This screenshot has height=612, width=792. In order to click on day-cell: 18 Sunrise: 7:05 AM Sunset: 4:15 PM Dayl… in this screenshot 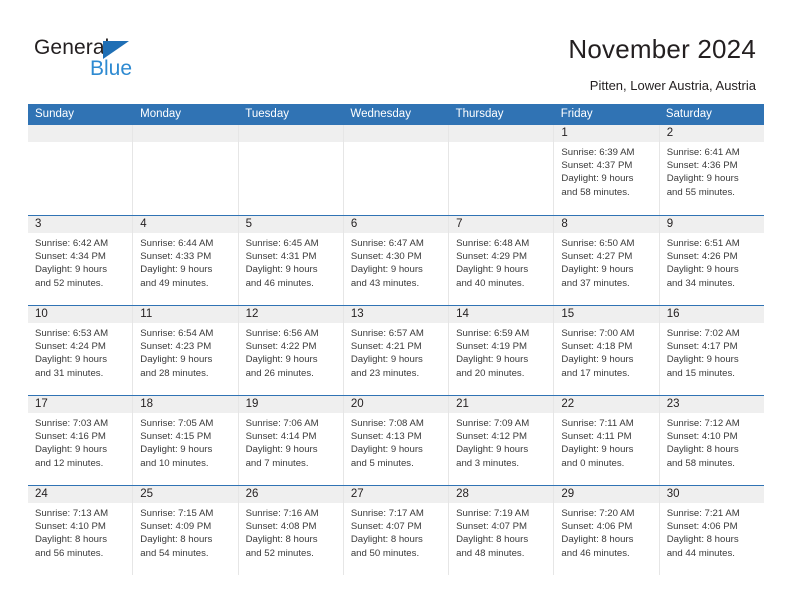, I will do `click(186, 440)`.